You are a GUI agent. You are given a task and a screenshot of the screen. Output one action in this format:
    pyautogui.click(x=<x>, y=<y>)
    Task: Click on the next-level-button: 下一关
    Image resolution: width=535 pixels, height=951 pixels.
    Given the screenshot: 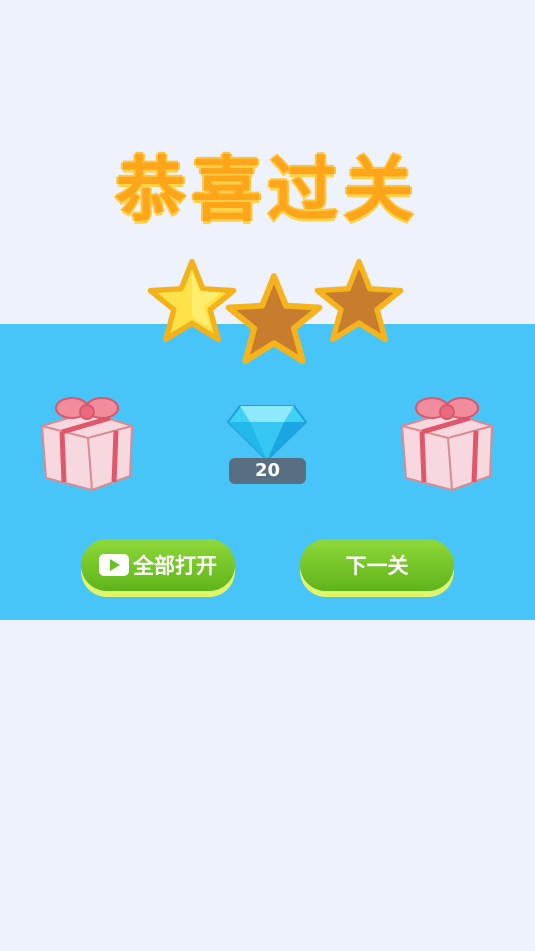 What is the action you would take?
    pyautogui.click(x=377, y=565)
    